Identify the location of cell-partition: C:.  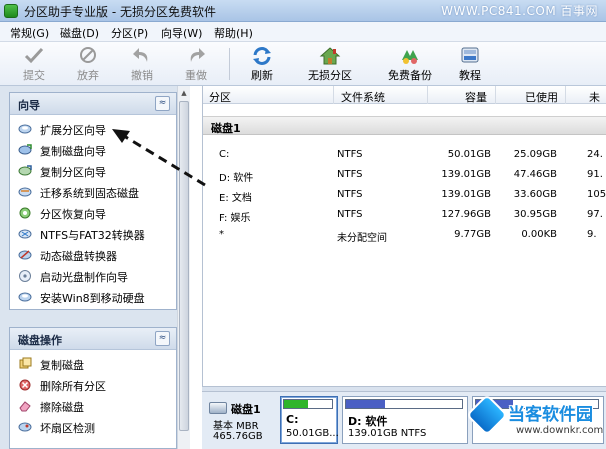
(224, 154).